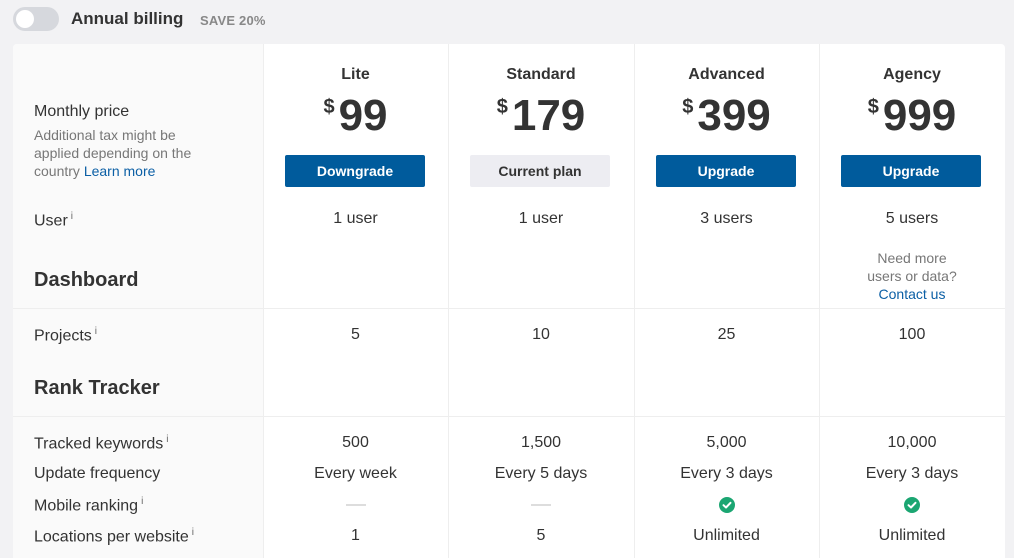 The width and height of the screenshot is (1014, 558). What do you see at coordinates (540, 171) in the screenshot?
I see `plan-action-button: Current plan` at bounding box center [540, 171].